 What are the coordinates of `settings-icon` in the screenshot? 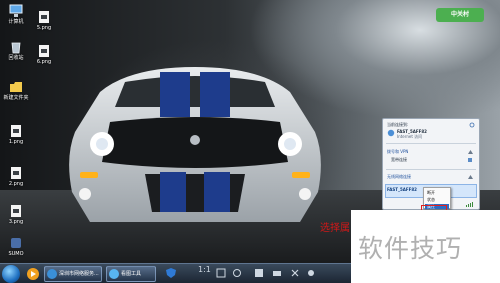 It's located at (311, 273).